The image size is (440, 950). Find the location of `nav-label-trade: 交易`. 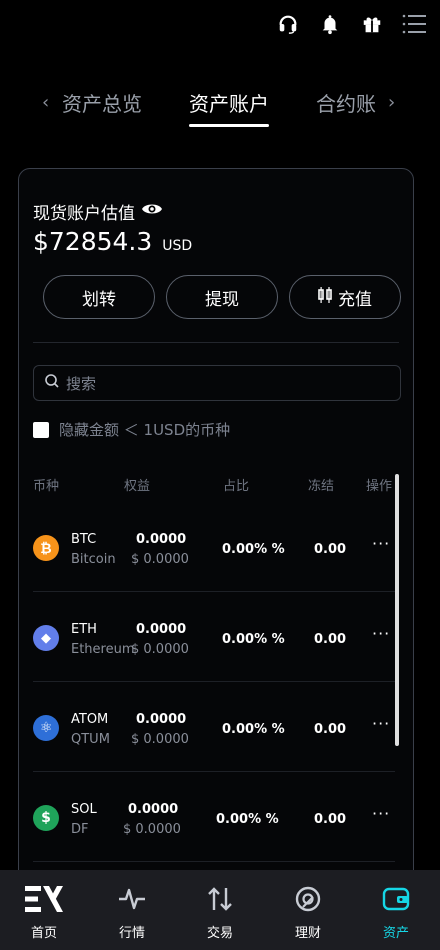

nav-label-trade: 交易 is located at coordinates (219, 933).